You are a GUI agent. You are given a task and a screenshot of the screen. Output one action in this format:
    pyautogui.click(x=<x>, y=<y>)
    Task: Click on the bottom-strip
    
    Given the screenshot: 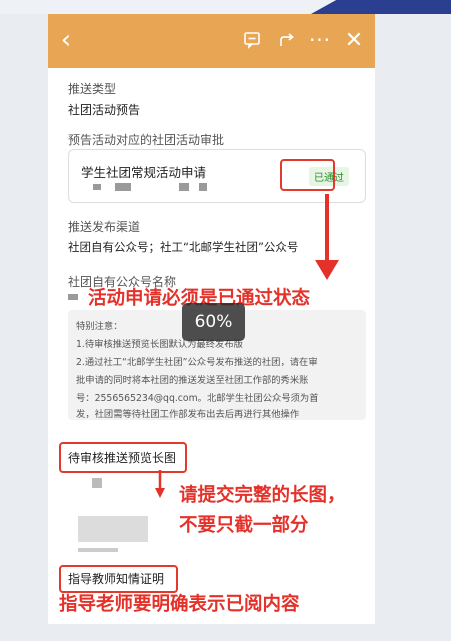 What is the action you would take?
    pyautogui.click(x=225, y=632)
    